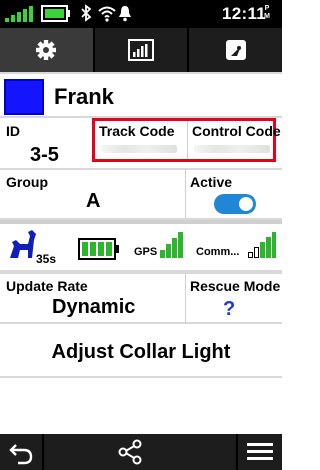 The image size is (320, 470). What do you see at coordinates (146, 252) in the screenshot?
I see `gps-label: GPS` at bounding box center [146, 252].